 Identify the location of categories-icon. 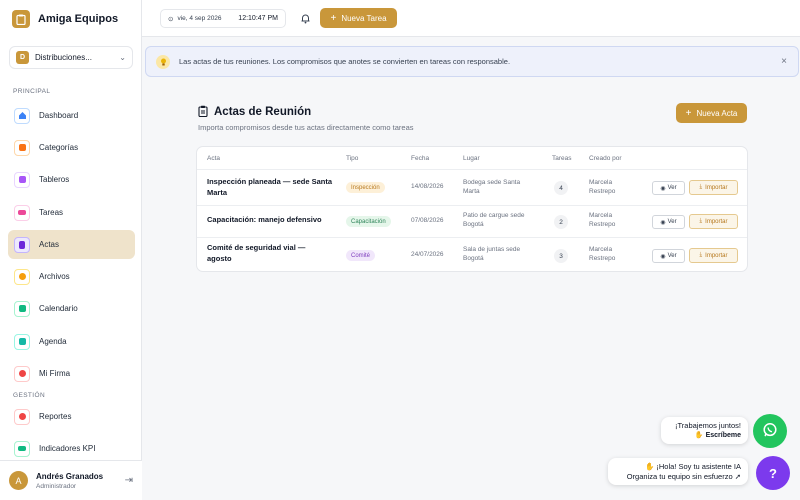
(22, 147).